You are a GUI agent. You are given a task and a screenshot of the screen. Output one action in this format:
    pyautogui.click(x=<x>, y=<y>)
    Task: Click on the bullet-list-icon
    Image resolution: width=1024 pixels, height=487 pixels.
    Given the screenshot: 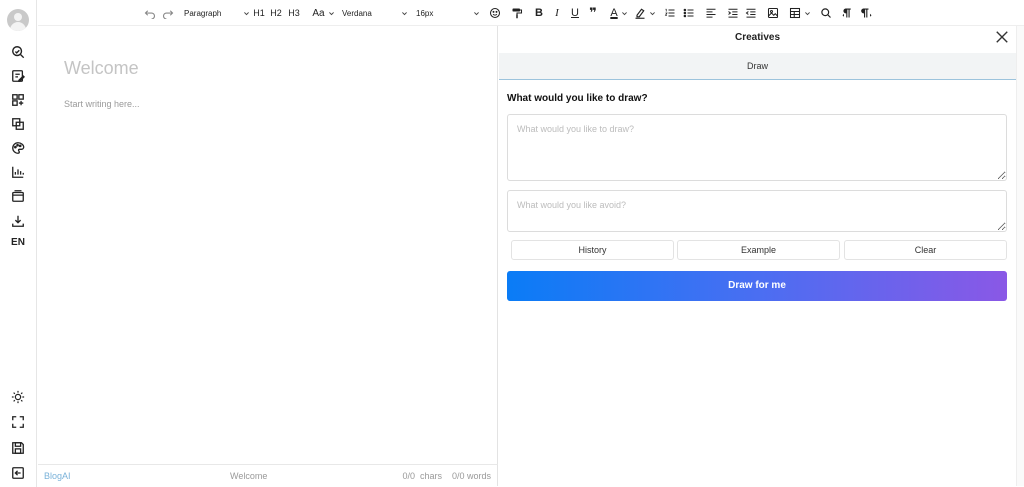 What is the action you would take?
    pyautogui.click(x=689, y=13)
    